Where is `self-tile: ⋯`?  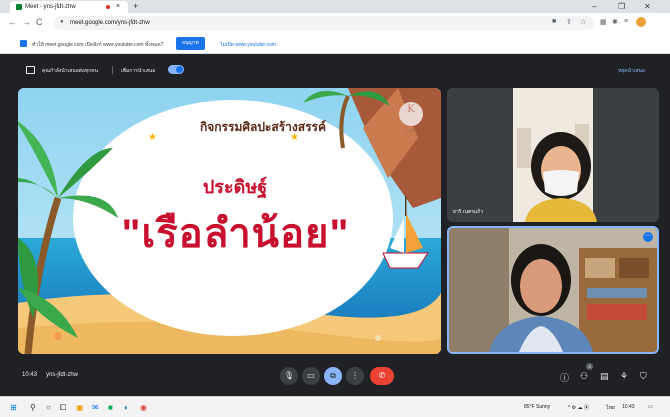 self-tile: ⋯ is located at coordinates (553, 290).